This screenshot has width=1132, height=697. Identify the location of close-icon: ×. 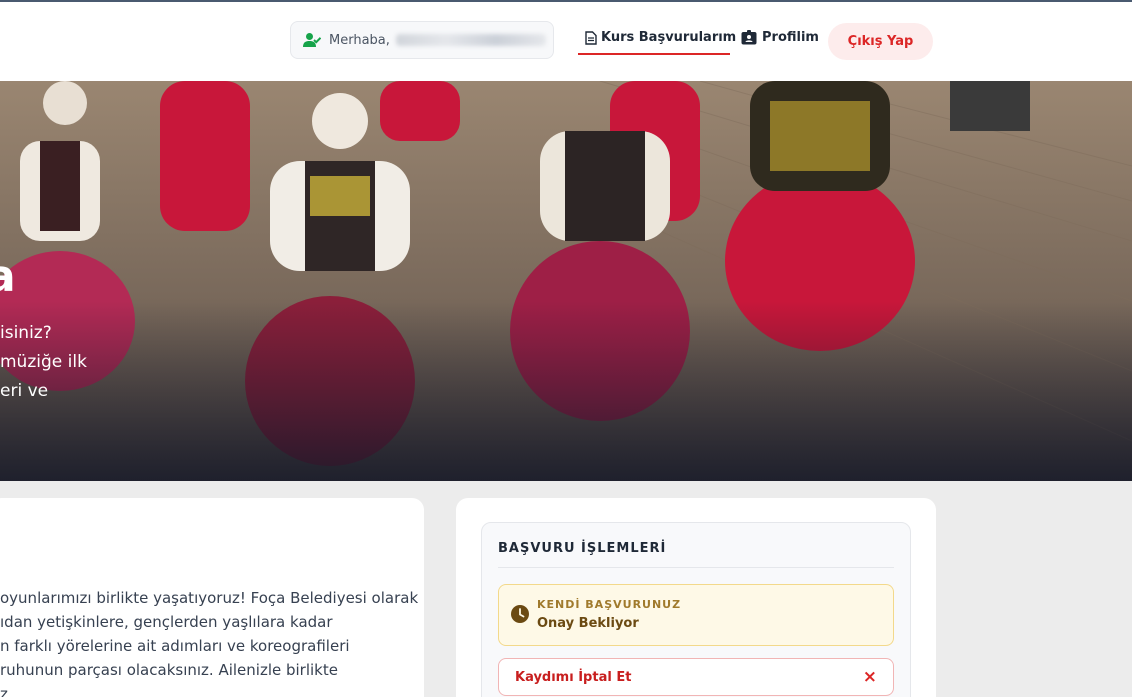
(869, 677).